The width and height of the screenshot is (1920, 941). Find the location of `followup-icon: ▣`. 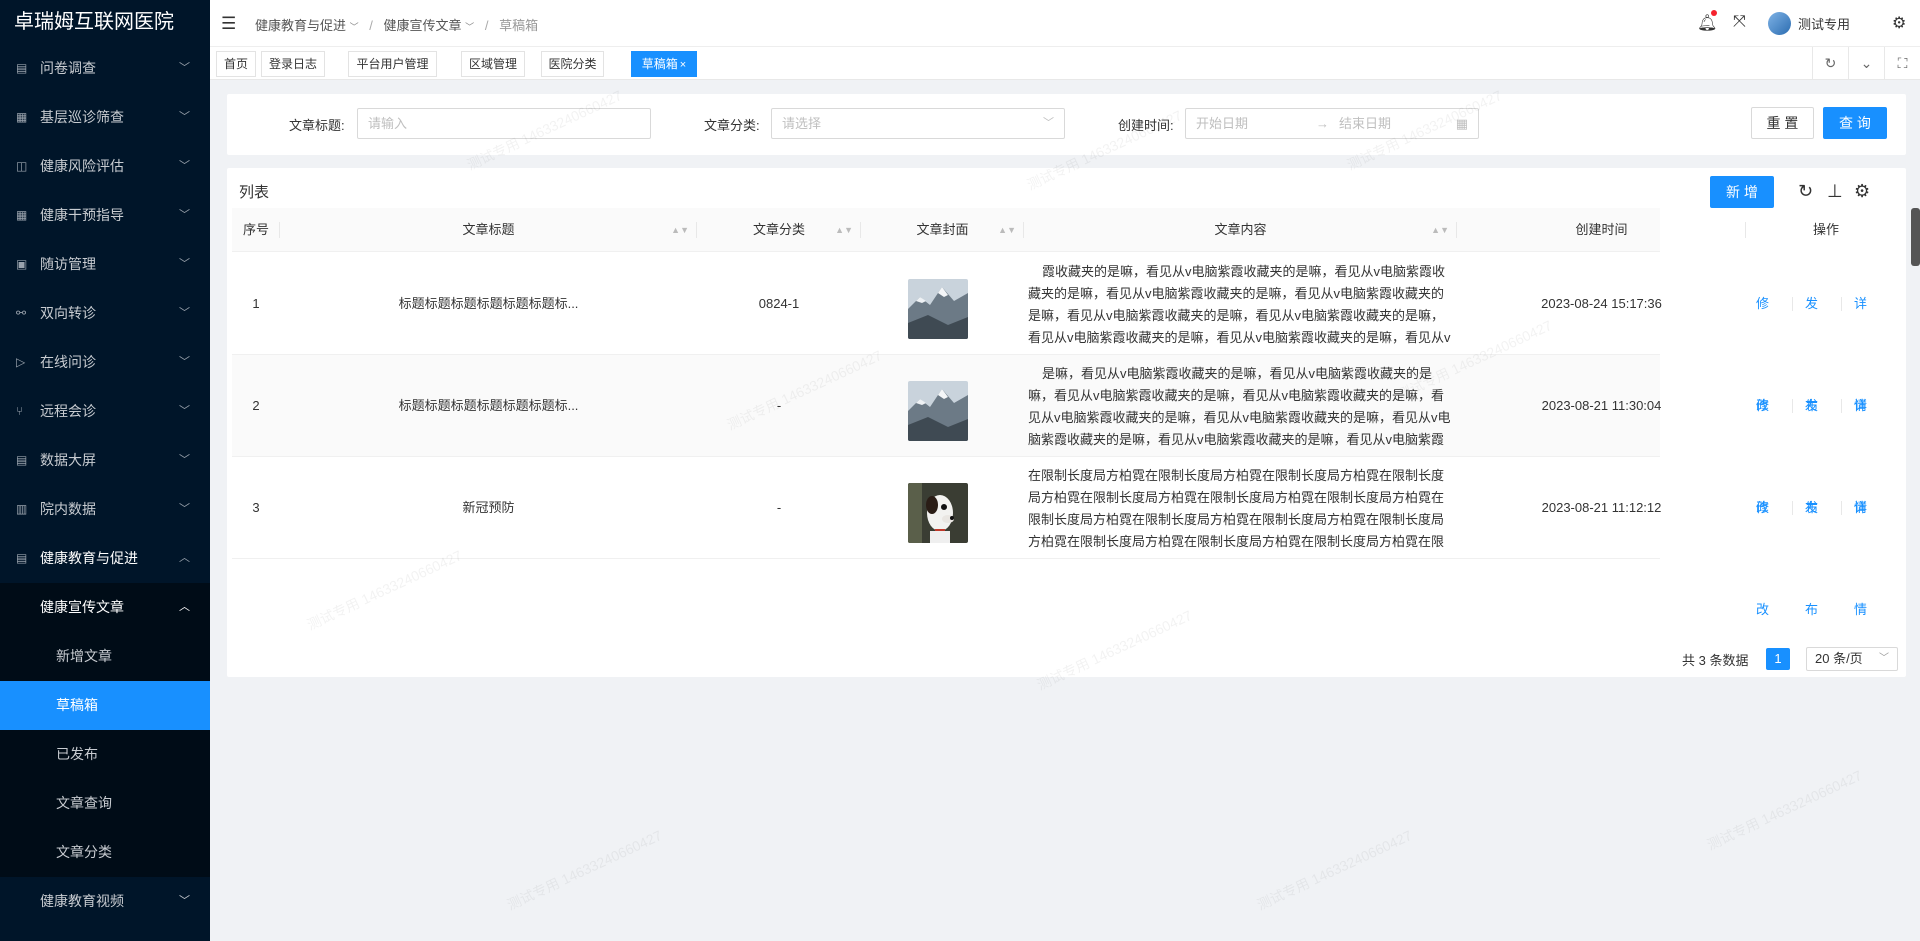

followup-icon: ▣ is located at coordinates (22, 264).